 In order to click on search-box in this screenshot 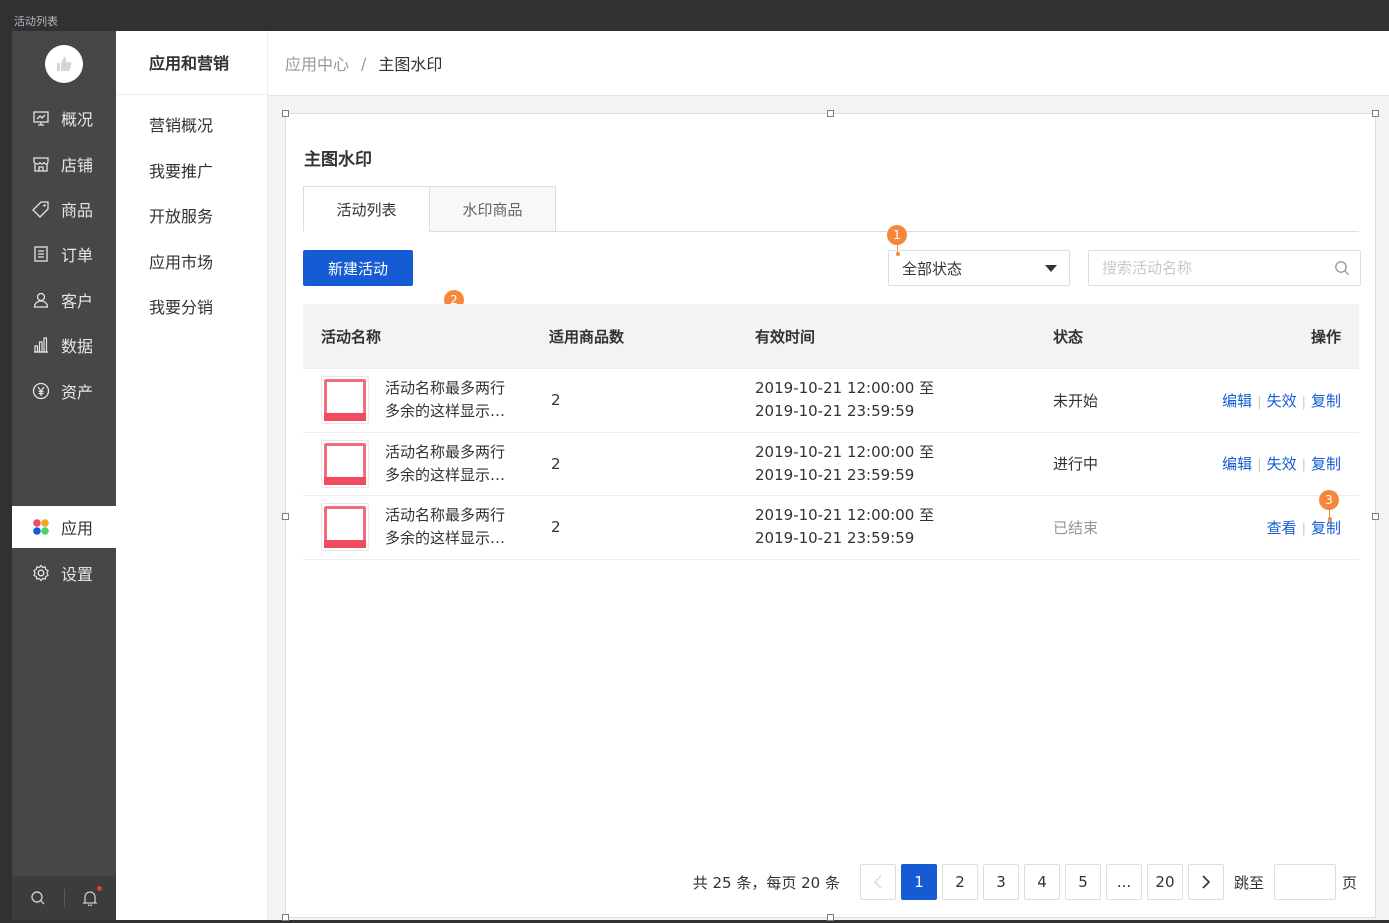, I will do `click(1224, 268)`.